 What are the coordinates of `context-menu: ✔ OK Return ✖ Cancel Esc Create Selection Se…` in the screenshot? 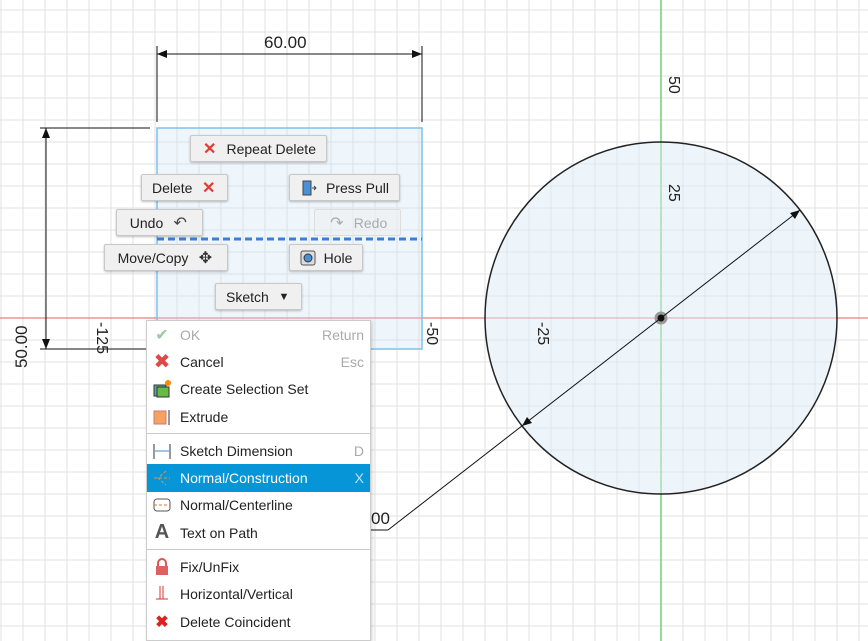 It's located at (258, 480).